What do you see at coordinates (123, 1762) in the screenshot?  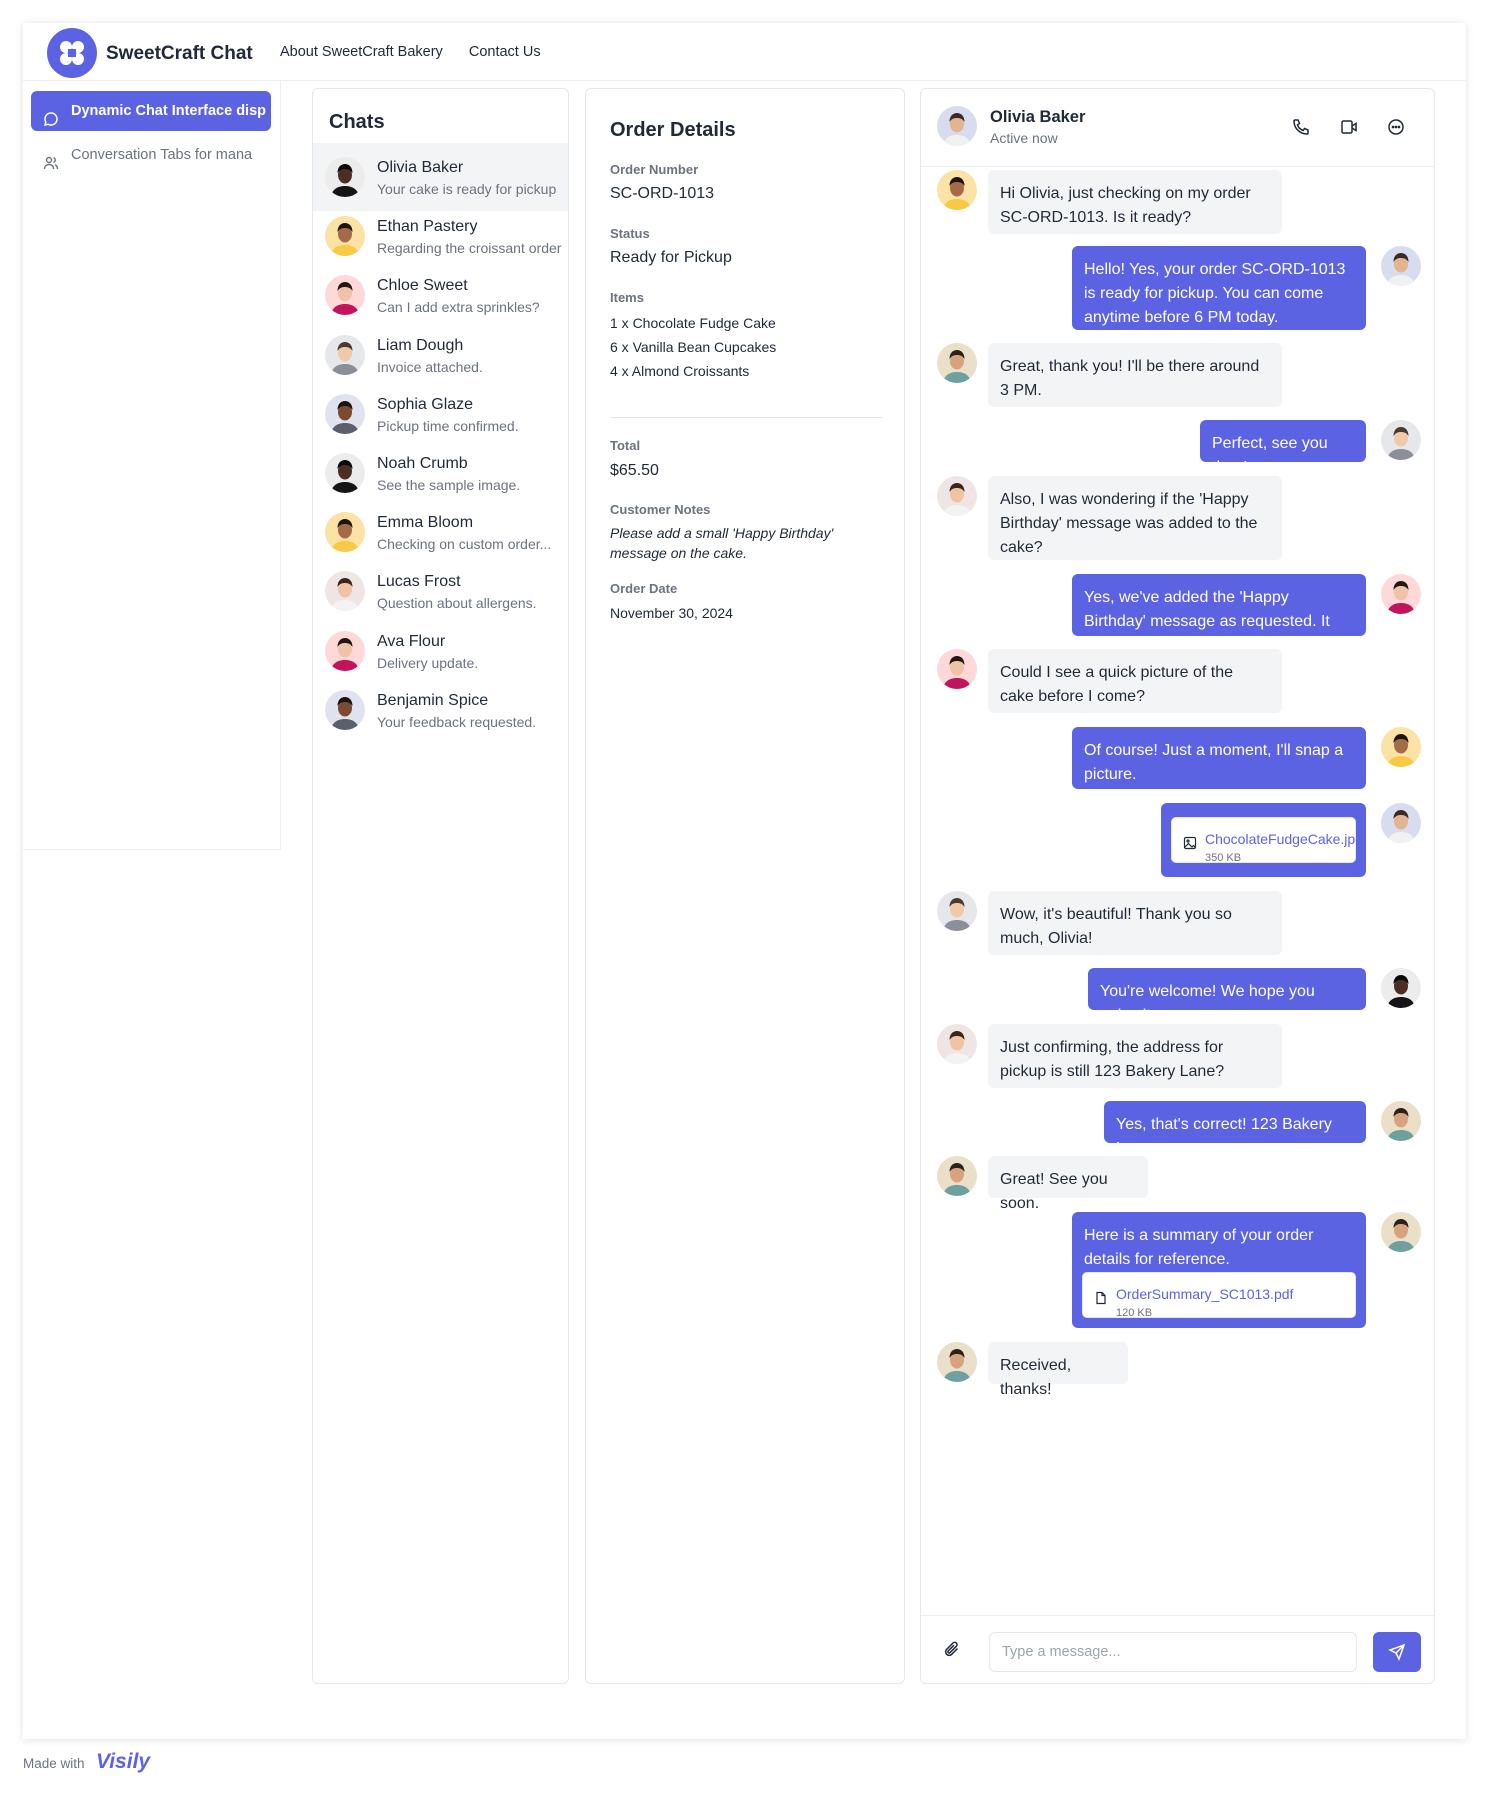 I see `visily-logo: Visily` at bounding box center [123, 1762].